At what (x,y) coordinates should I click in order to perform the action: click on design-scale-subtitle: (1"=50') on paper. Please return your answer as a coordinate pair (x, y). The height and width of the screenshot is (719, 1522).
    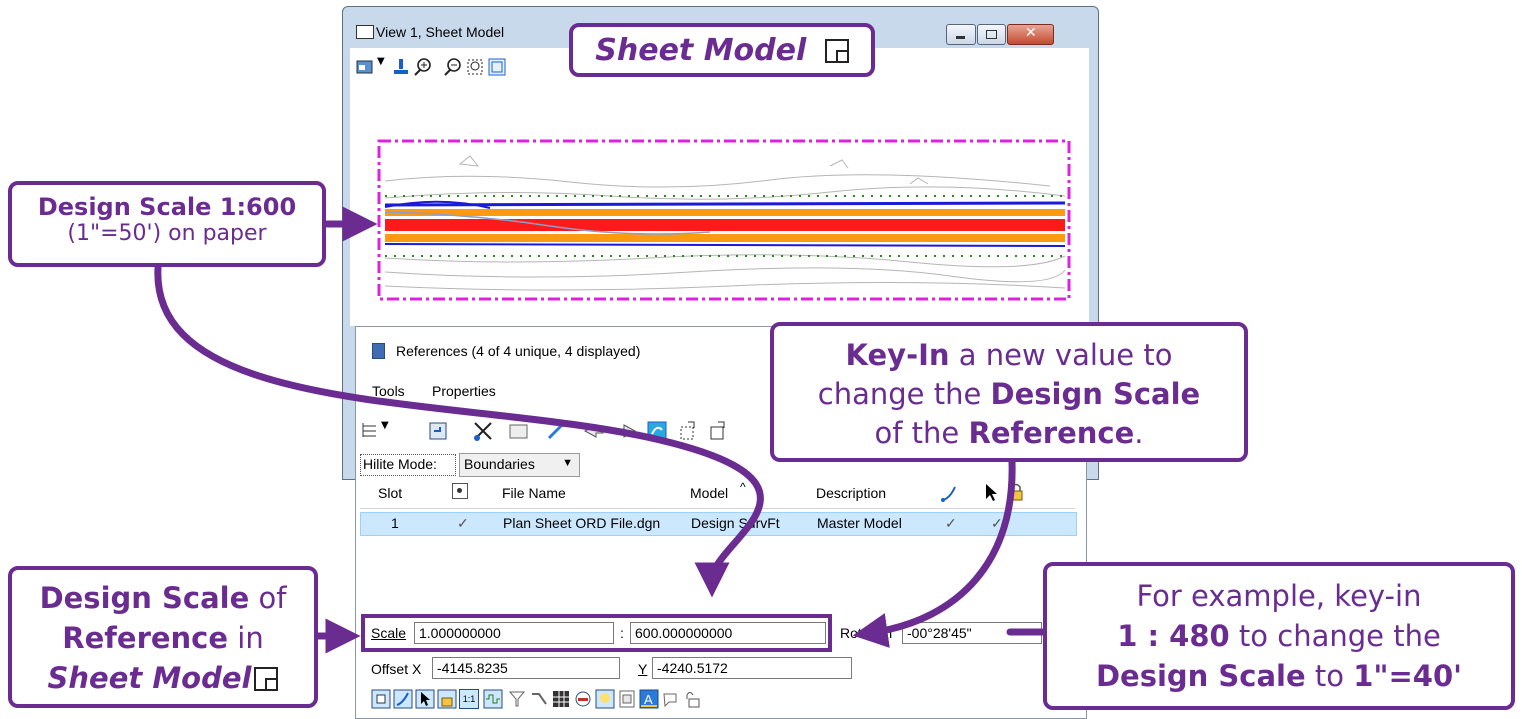
    Looking at the image, I should click on (167, 233).